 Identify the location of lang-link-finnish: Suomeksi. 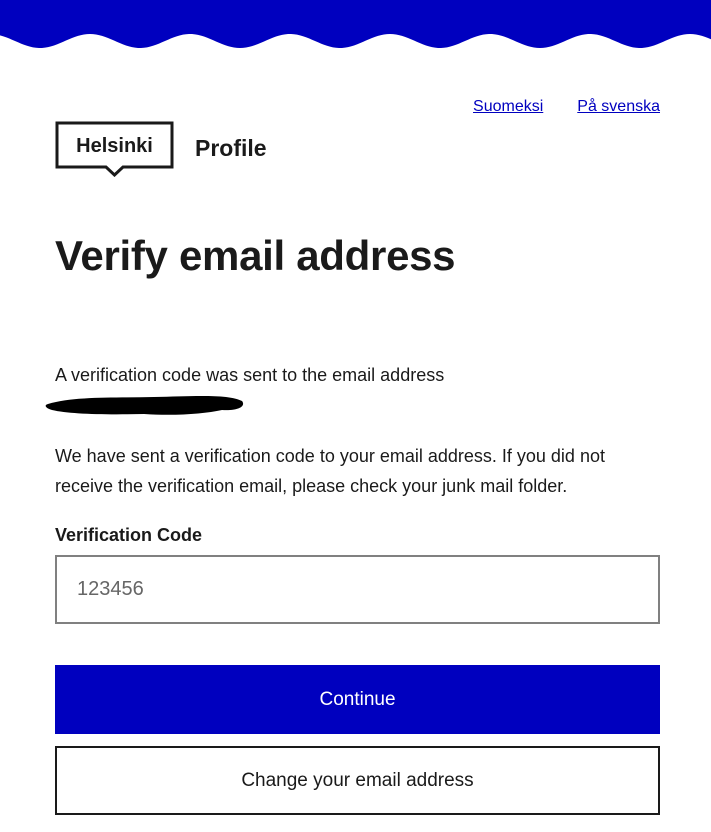
(508, 107).